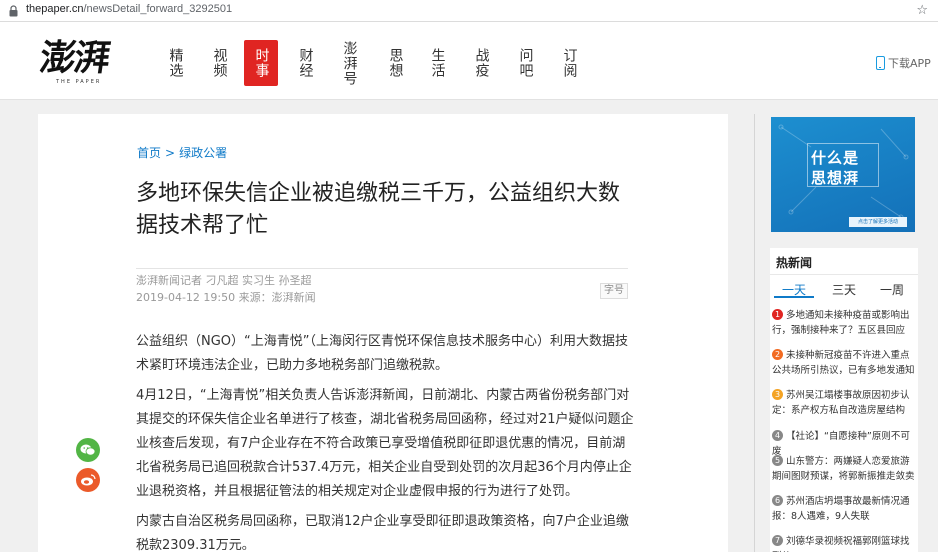 This screenshot has height=552, width=938. Describe the element at coordinates (794, 297) in the screenshot. I see `active-tab-indicator` at that location.